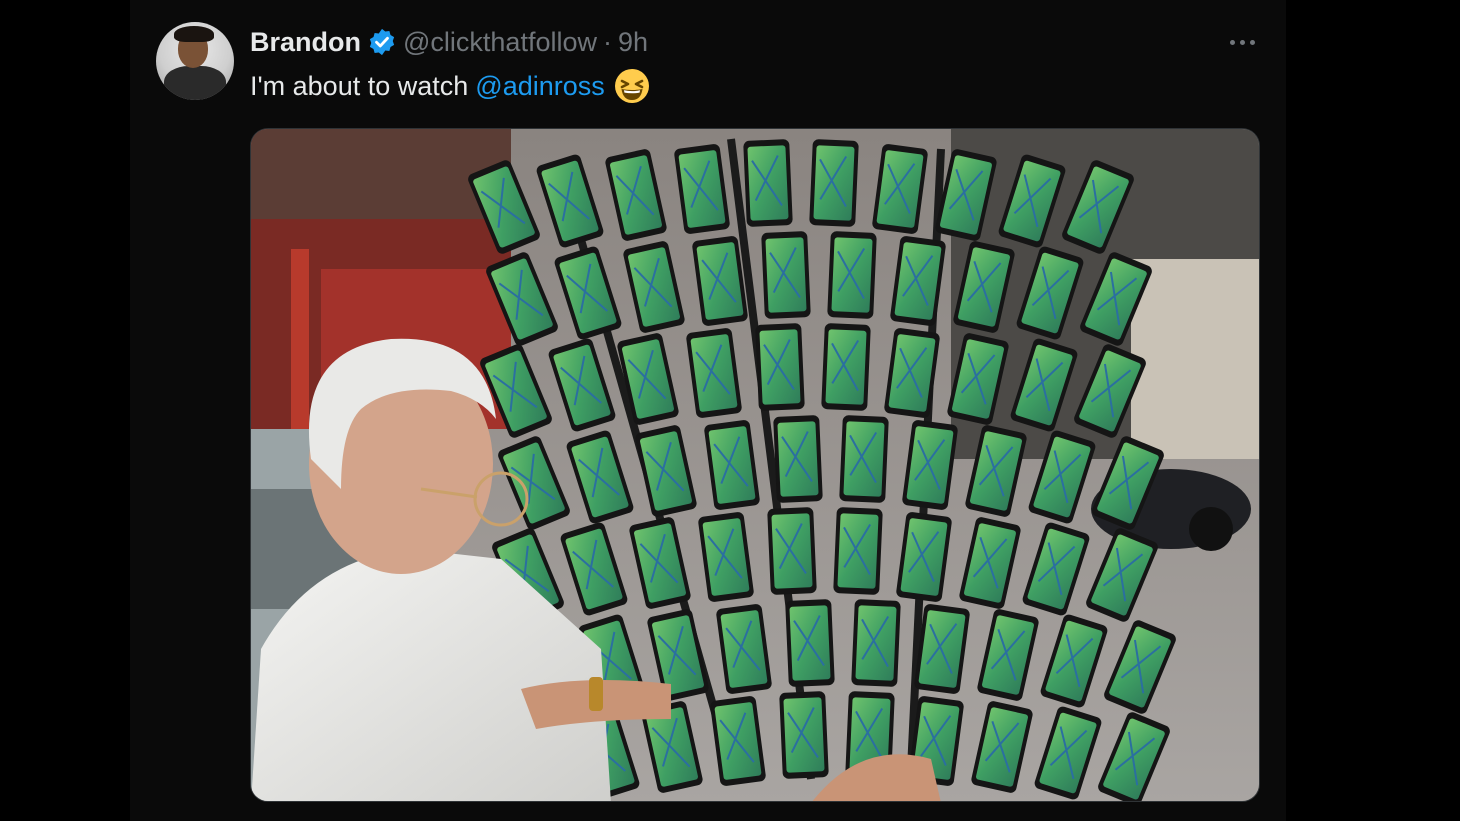 The width and height of the screenshot is (1460, 821). Describe the element at coordinates (500, 42) in the screenshot. I see `author-handle: @clickthatfollow` at that location.